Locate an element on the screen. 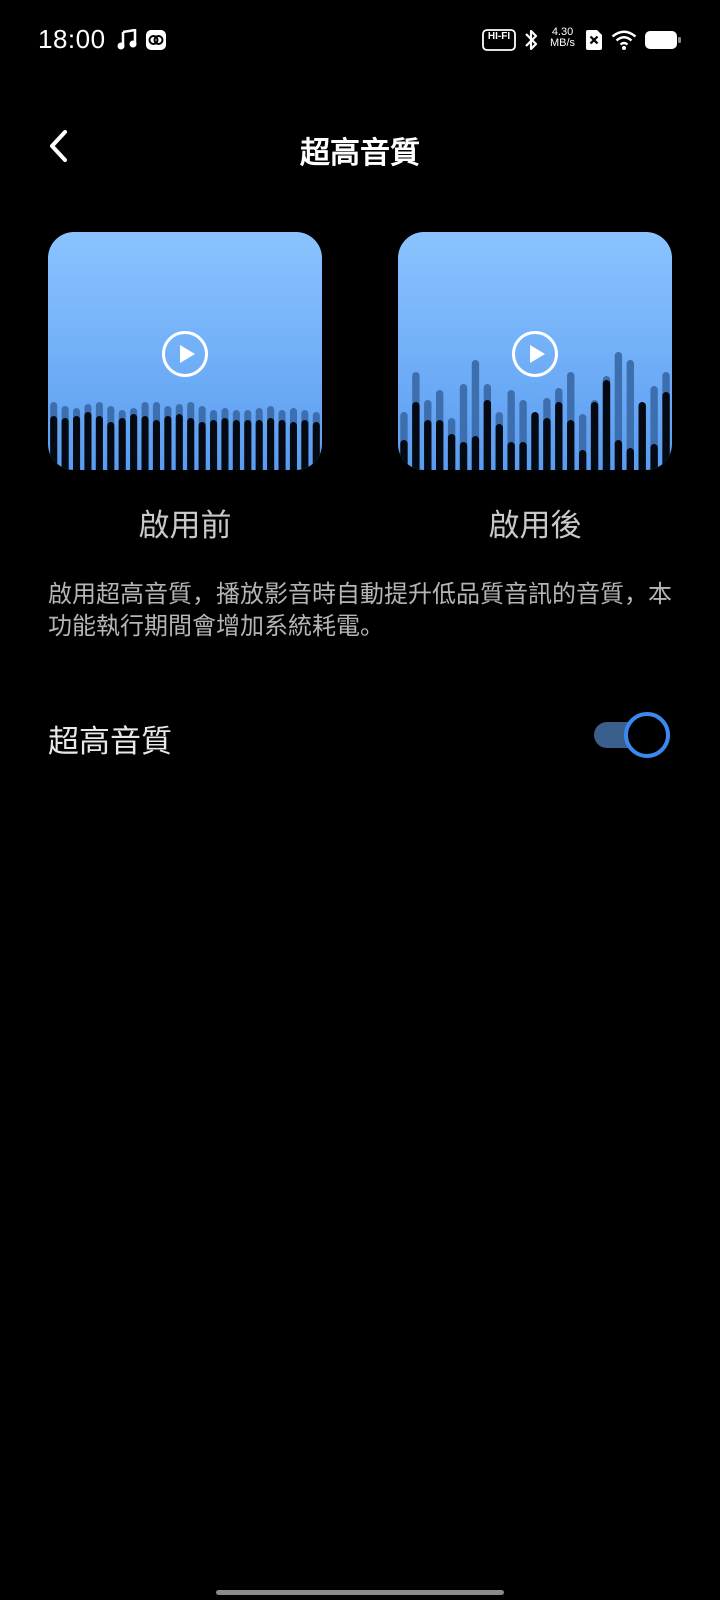 The height and width of the screenshot is (1600, 720). status-bar: 18:00 HI-FI 4.30 MB/s is located at coordinates (360, 40).